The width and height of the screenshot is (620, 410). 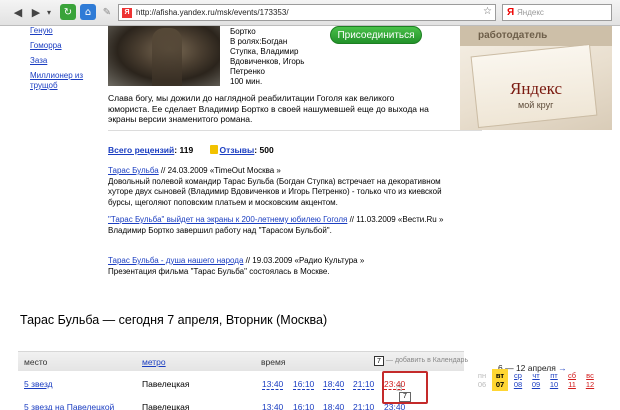 What do you see at coordinates (304, 260) in the screenshot?
I see `review-source: // 19.03.2009 «Радио Культура »` at bounding box center [304, 260].